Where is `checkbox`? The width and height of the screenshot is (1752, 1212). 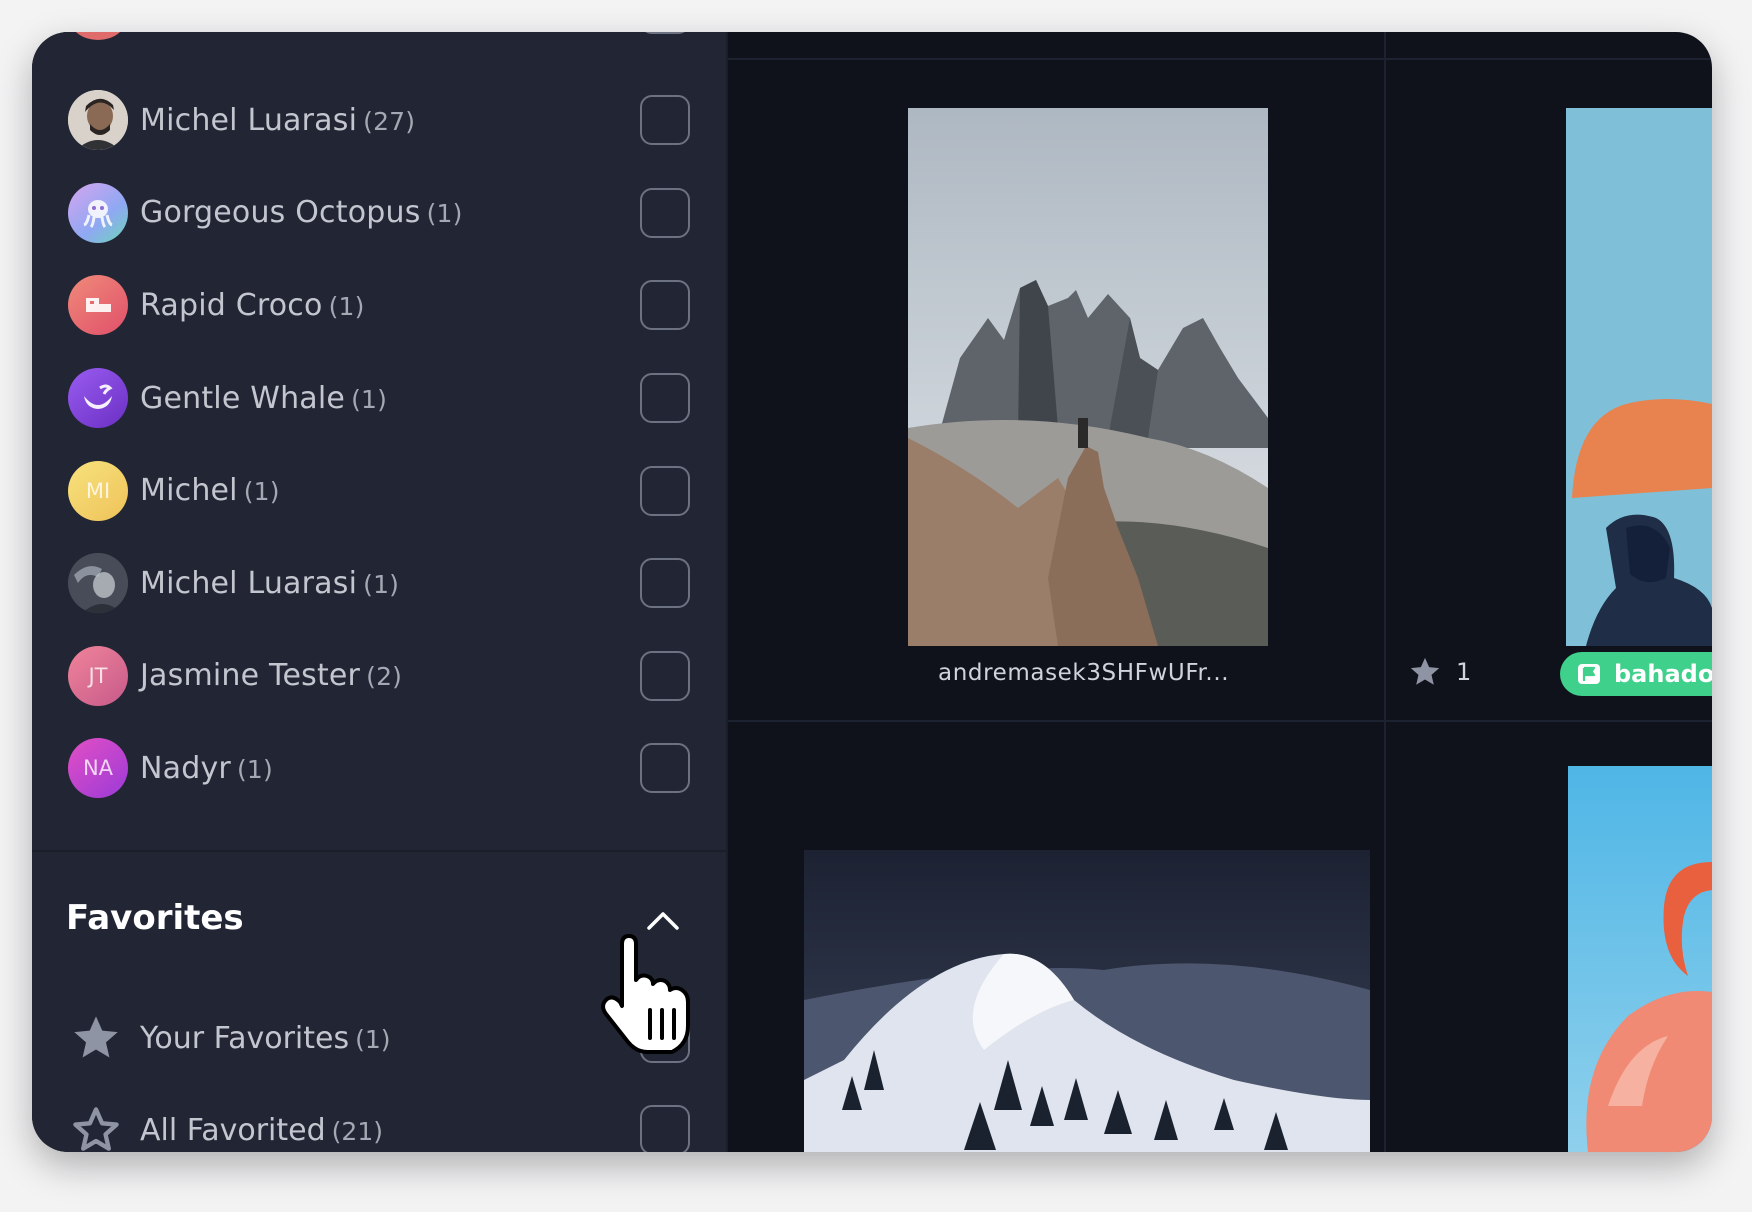 checkbox is located at coordinates (665, 33).